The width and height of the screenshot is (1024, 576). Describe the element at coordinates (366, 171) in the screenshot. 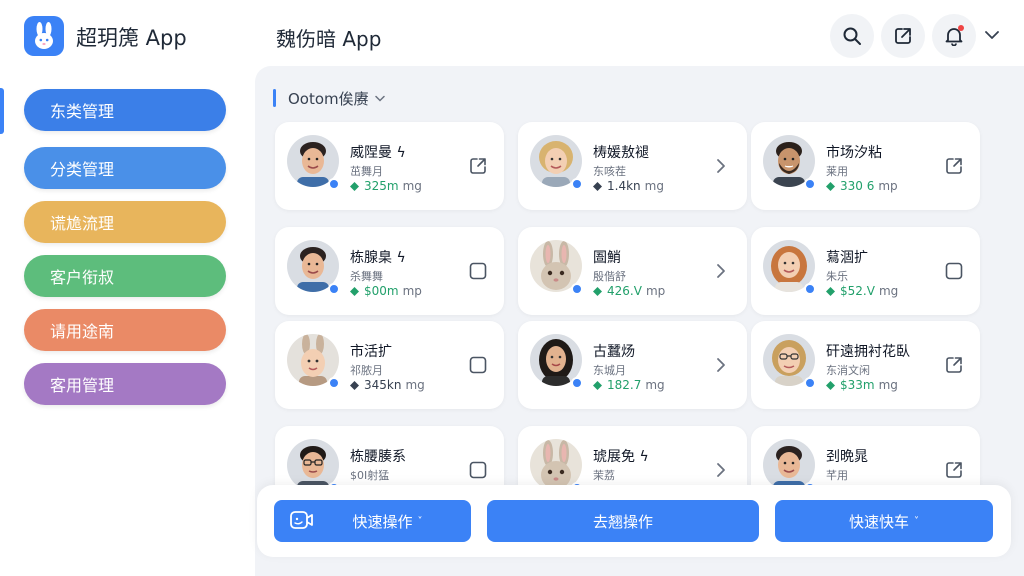

I see `card-subtitle: 茁舞月` at that location.